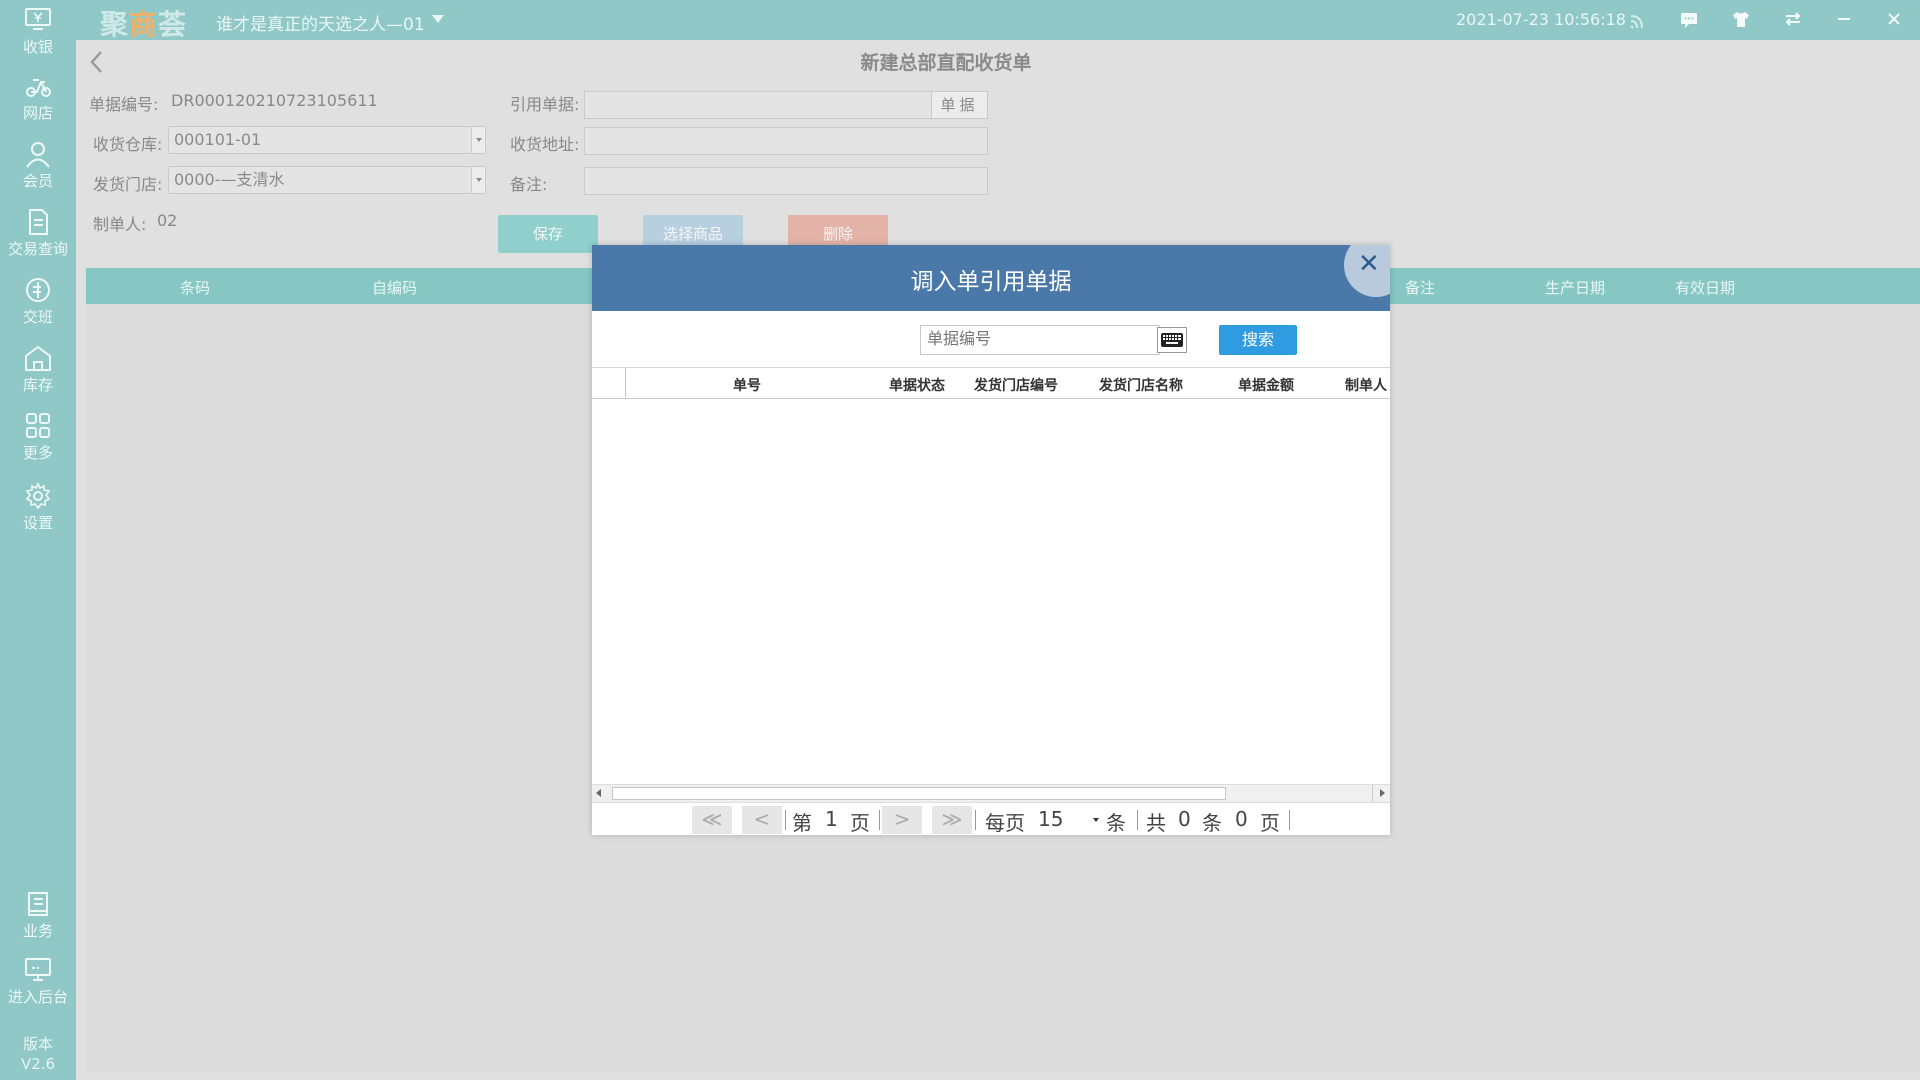 The width and height of the screenshot is (1920, 1080). I want to click on sidebar-item-inventory: 库存, so click(38, 376).